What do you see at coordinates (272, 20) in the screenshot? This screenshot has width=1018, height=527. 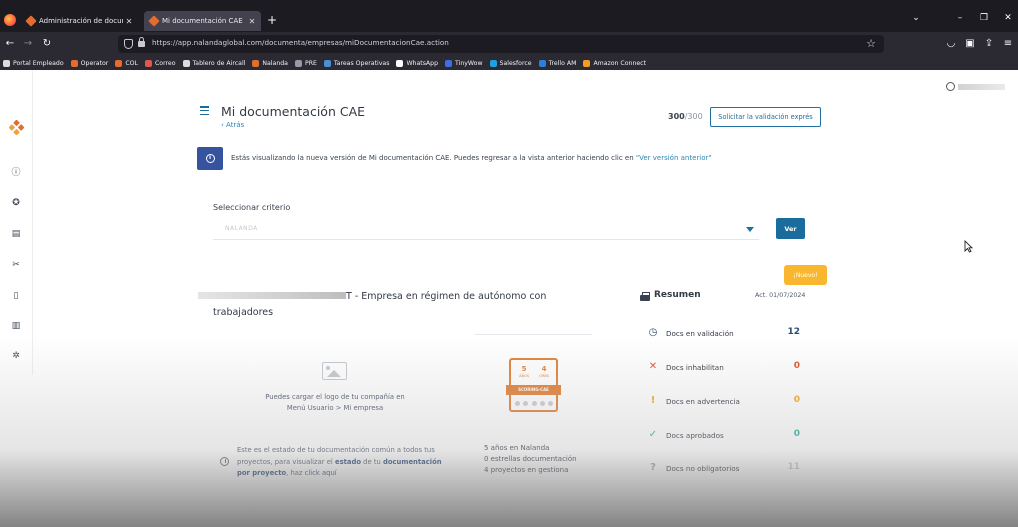 I see `new-tab-icon: +` at bounding box center [272, 20].